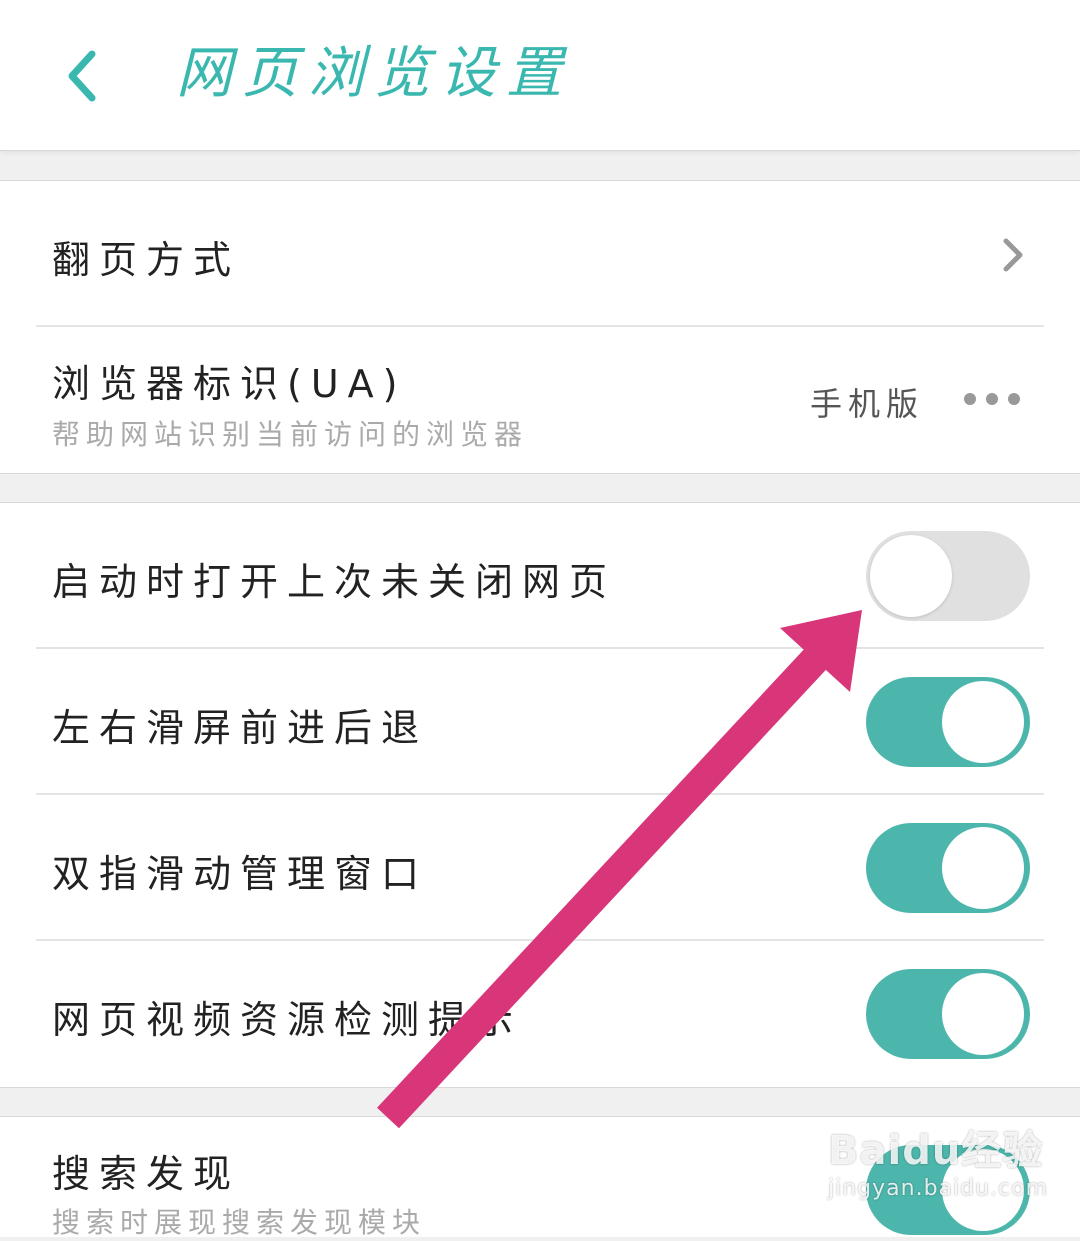  I want to click on watermark-url: jingyan.baidu.com, so click(938, 1188).